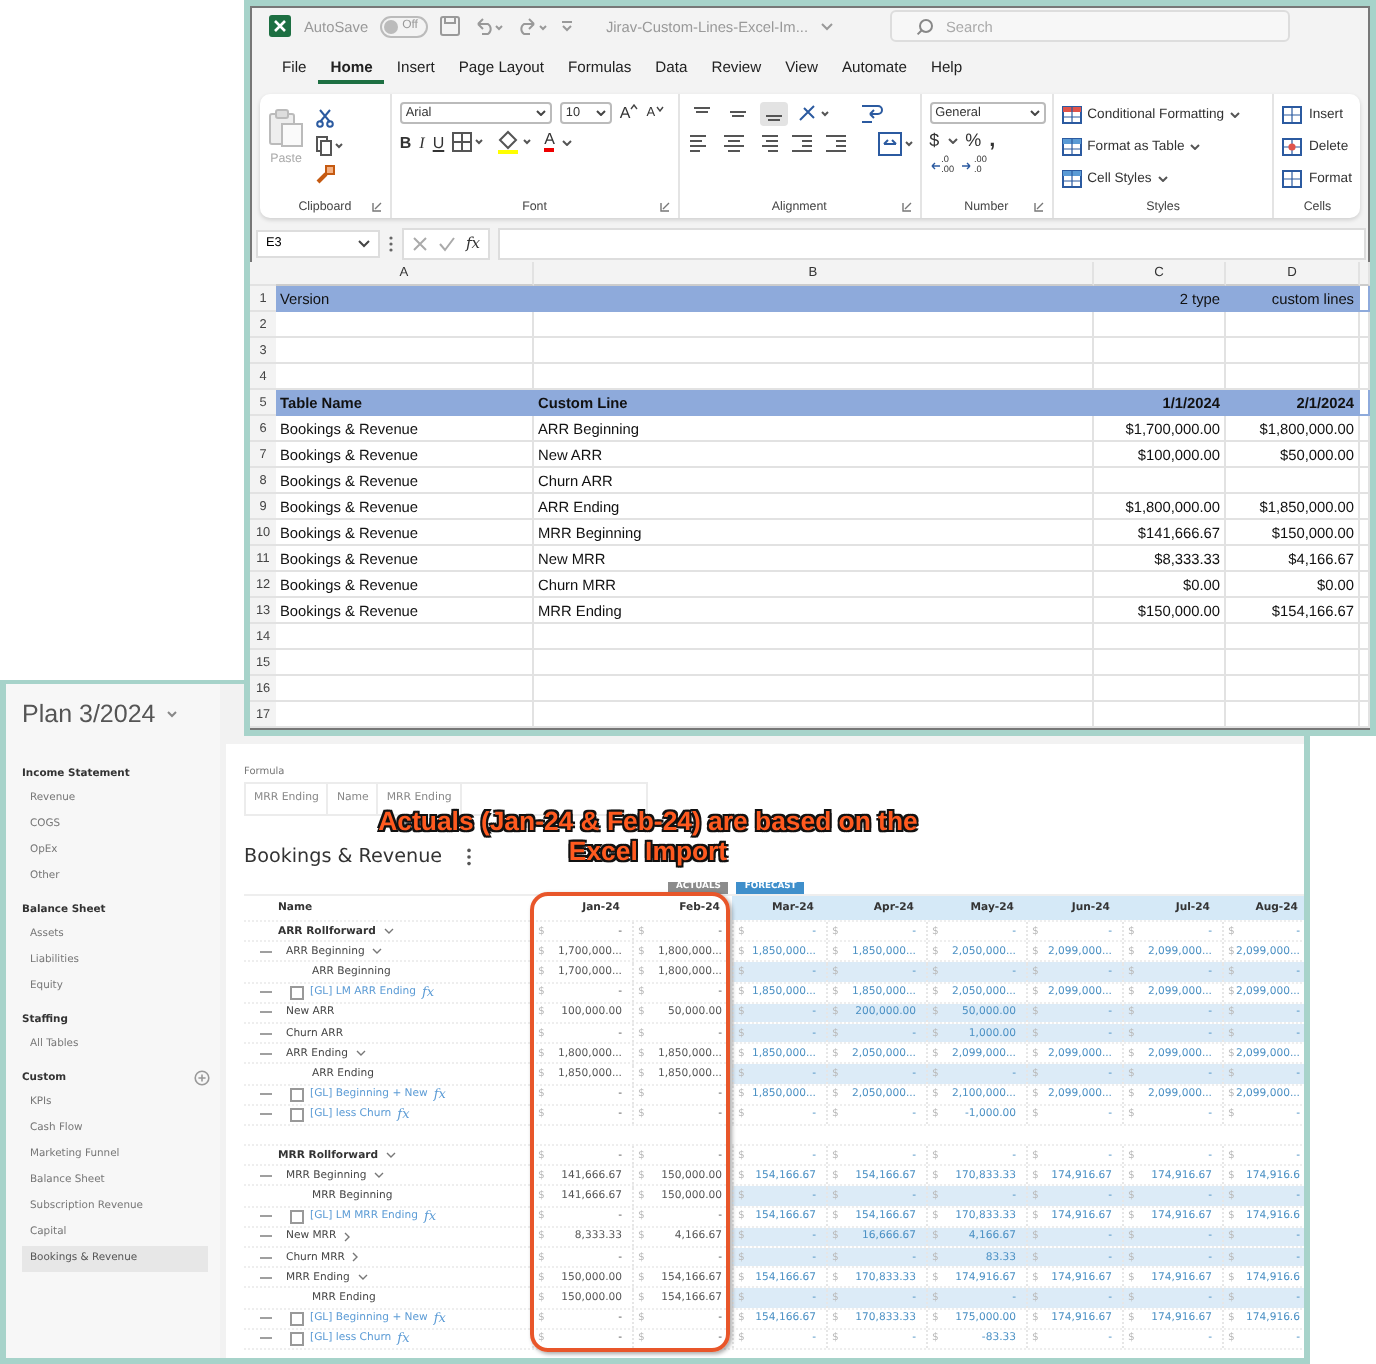 The width and height of the screenshot is (1376, 1364). I want to click on currency-button: $, so click(934, 140).